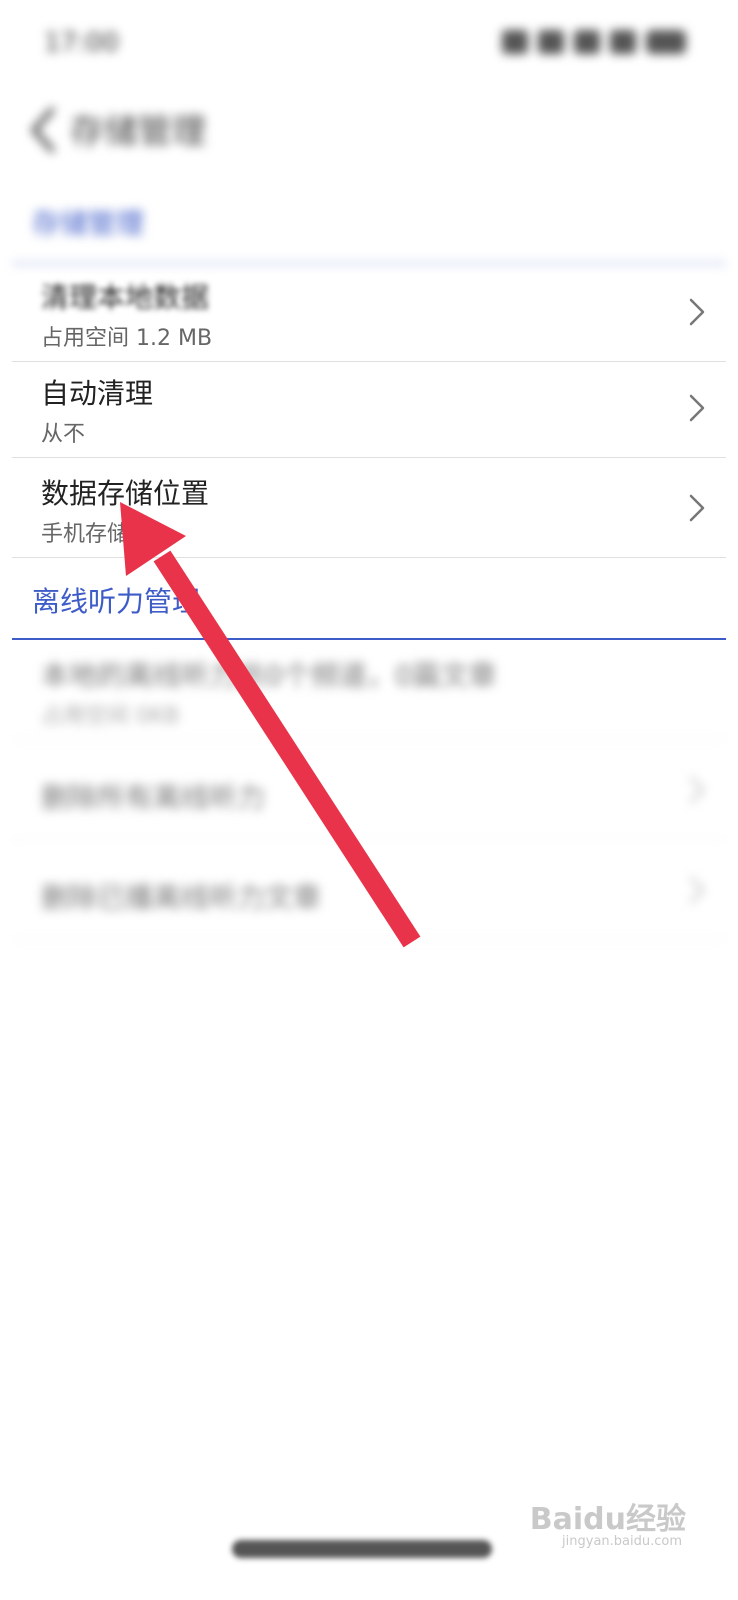  What do you see at coordinates (81, 43) in the screenshot?
I see `status-time: 17:00` at bounding box center [81, 43].